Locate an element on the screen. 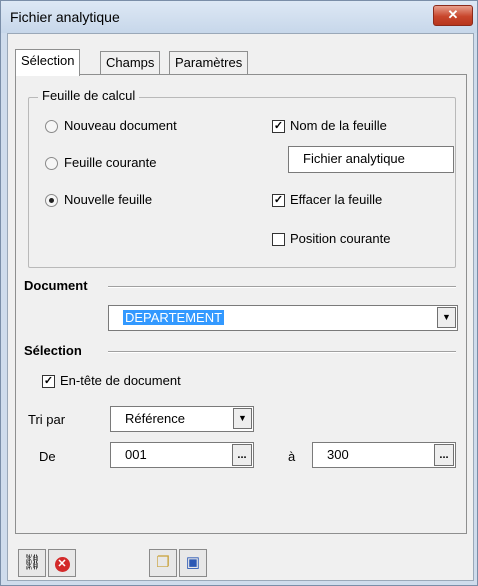 The height and width of the screenshot is (586, 478). save-icon: ▣ is located at coordinates (193, 562).